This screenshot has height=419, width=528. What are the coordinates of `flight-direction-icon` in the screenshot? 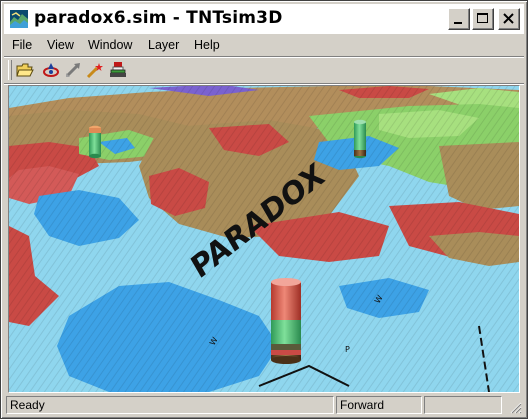 It's located at (72, 70).